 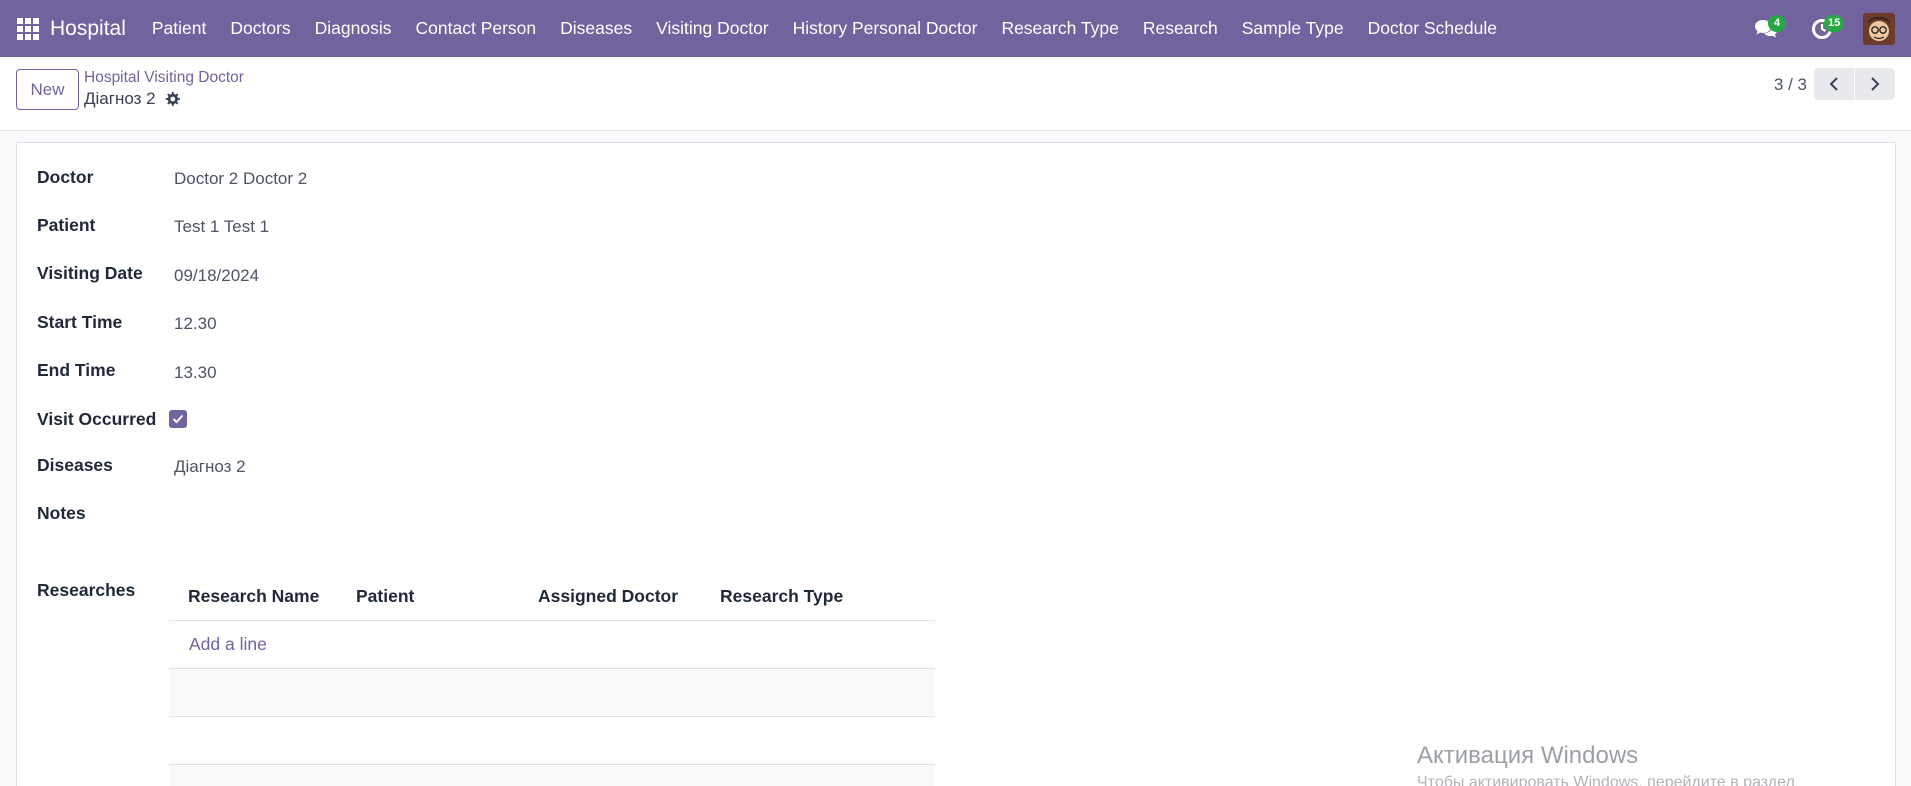 What do you see at coordinates (173, 99) in the screenshot?
I see `gear-icon` at bounding box center [173, 99].